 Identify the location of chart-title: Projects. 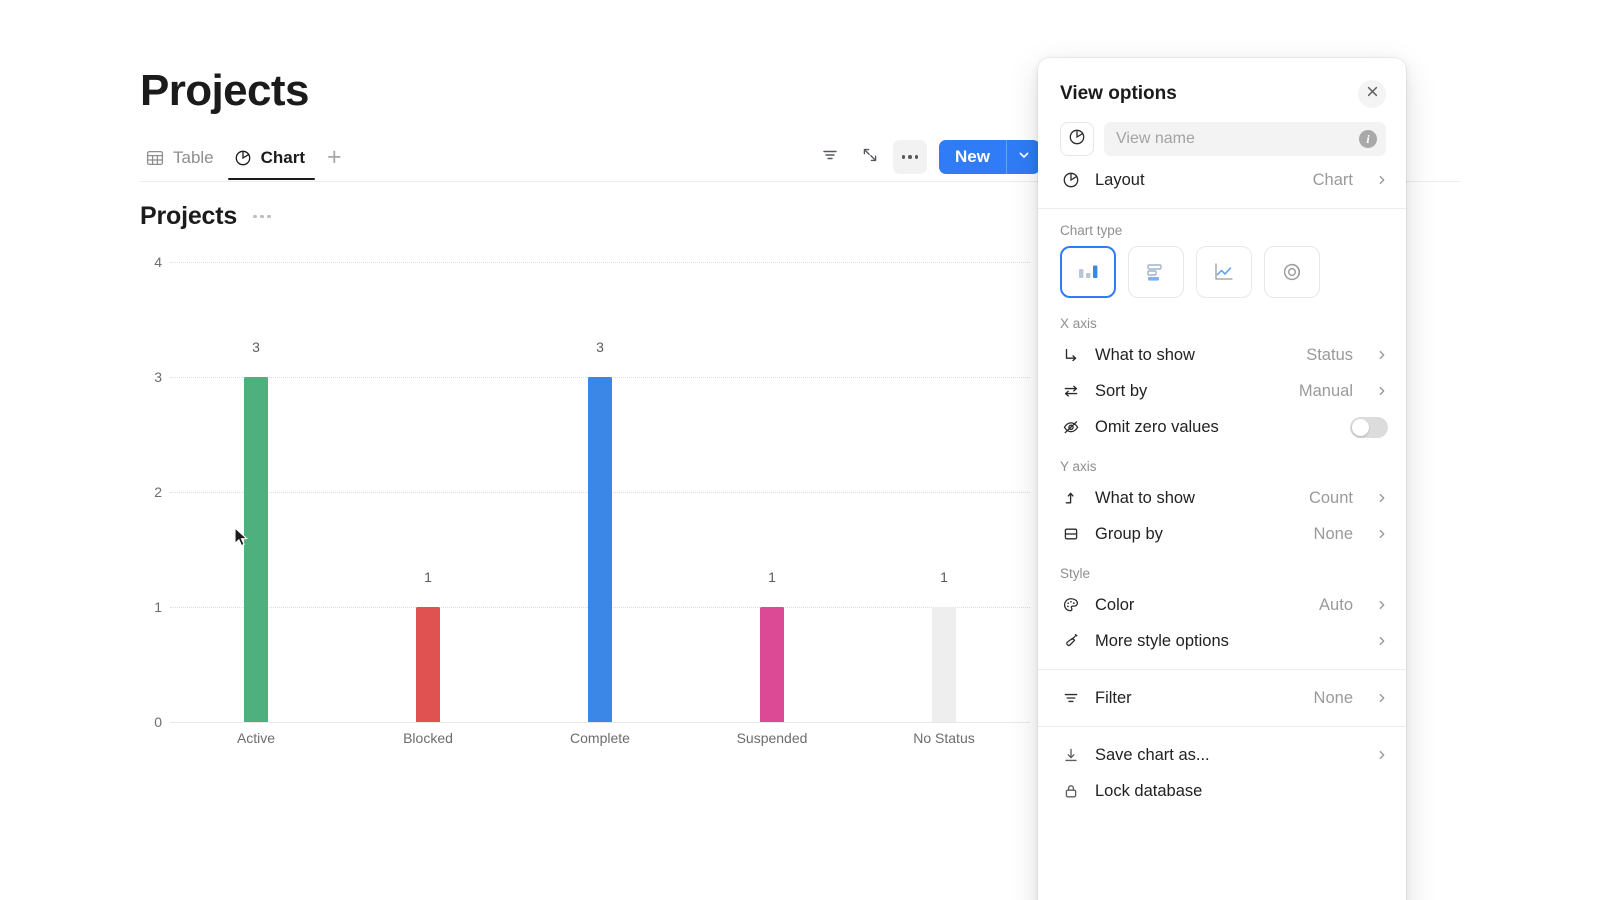
(189, 216).